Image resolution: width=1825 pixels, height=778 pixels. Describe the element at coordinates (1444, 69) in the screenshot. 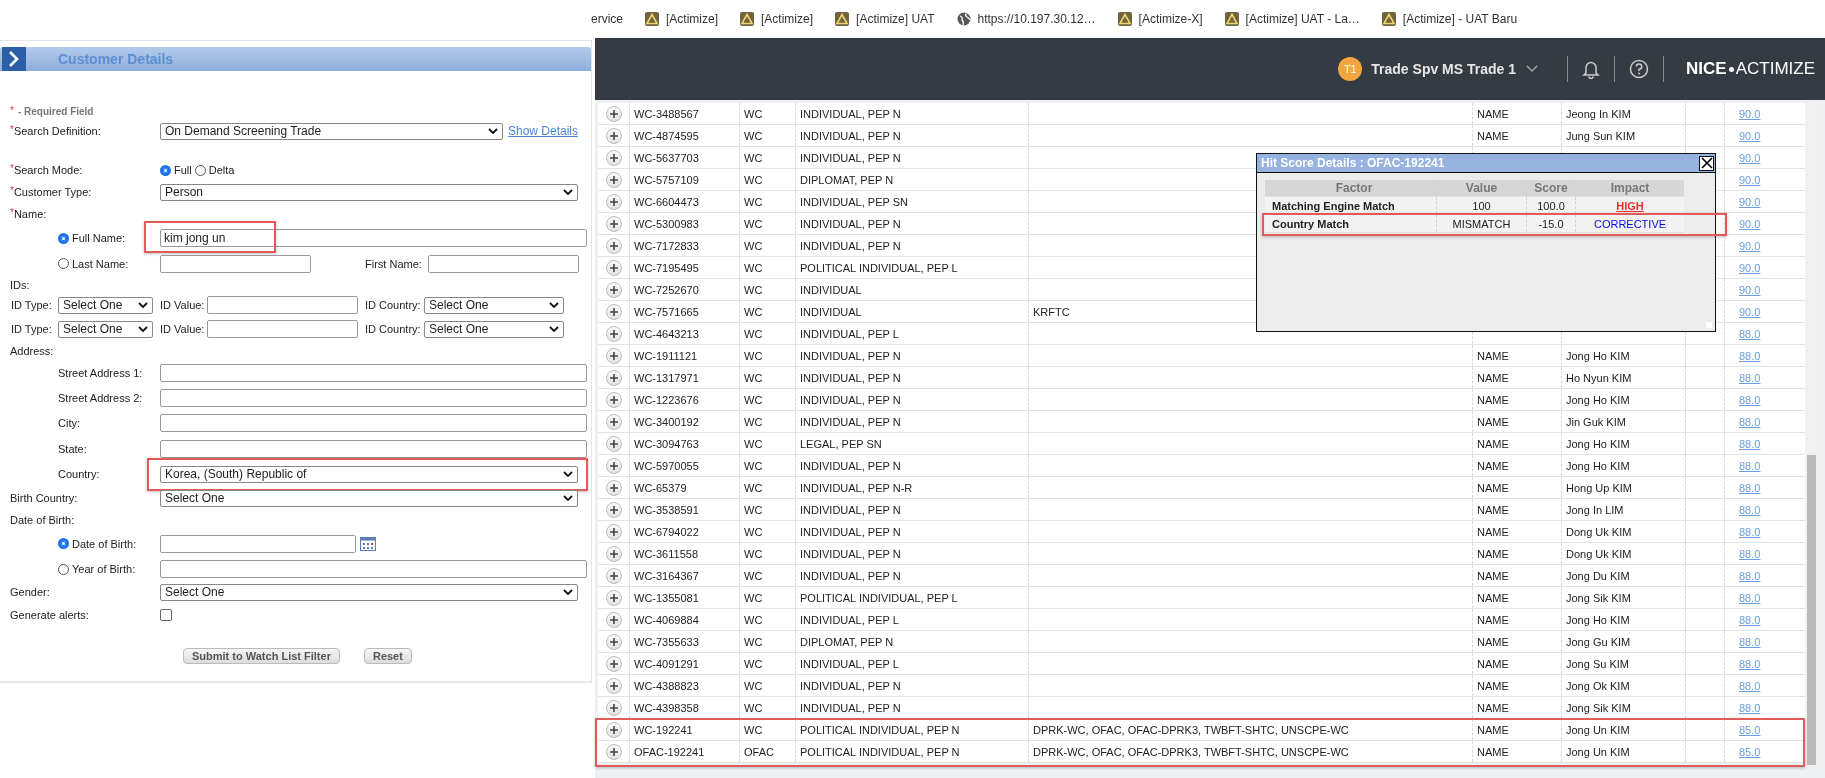

I see `user-name: Trade Spv MS Trade 1` at that location.